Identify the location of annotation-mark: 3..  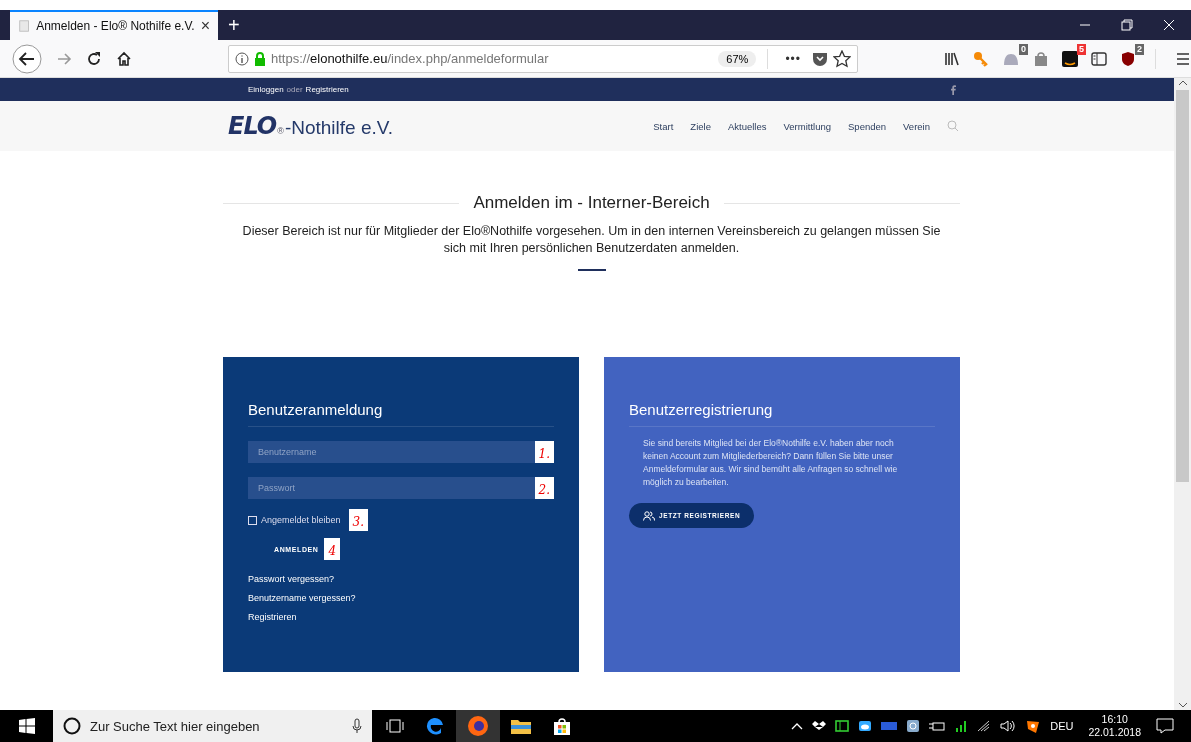
(358, 520).